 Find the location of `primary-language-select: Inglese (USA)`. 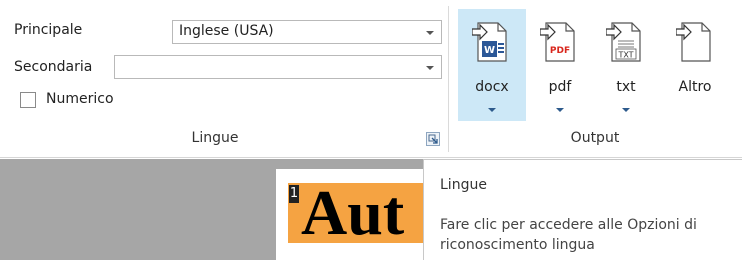

primary-language-select: Inglese (USA) is located at coordinates (307, 32).